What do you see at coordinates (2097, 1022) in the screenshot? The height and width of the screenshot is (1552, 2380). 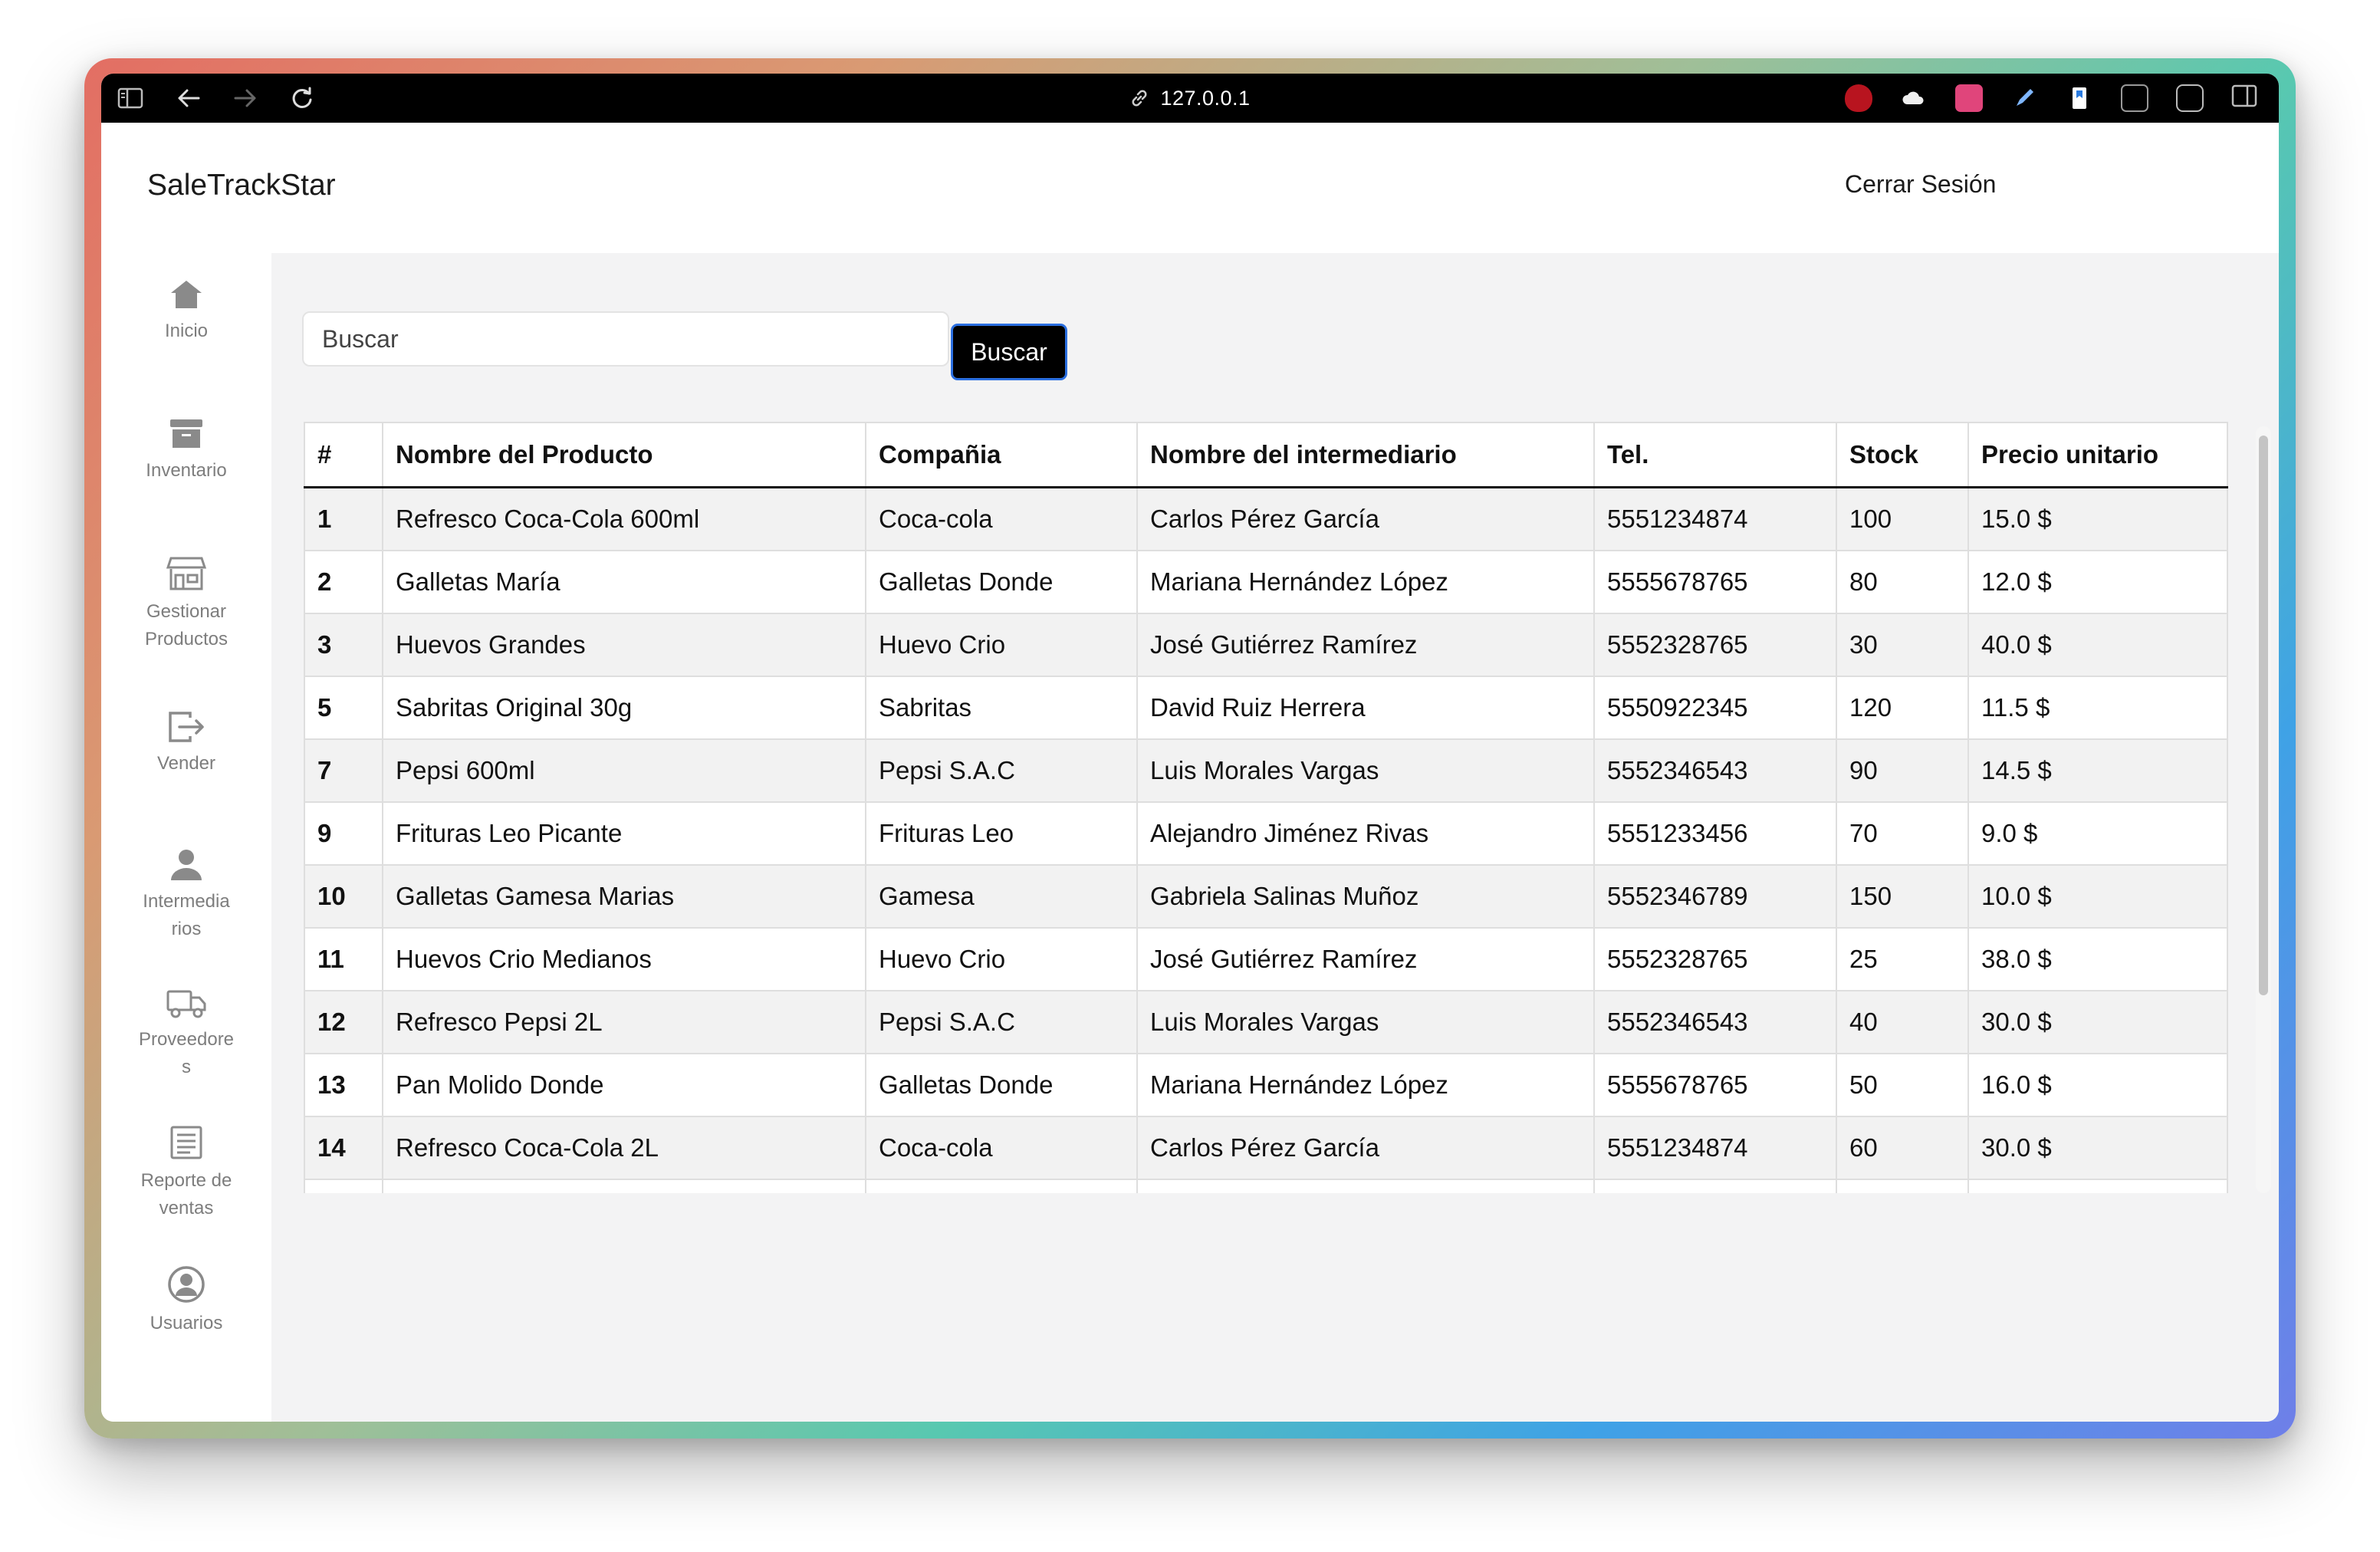 I see `table-cell: 30.0 $` at bounding box center [2097, 1022].